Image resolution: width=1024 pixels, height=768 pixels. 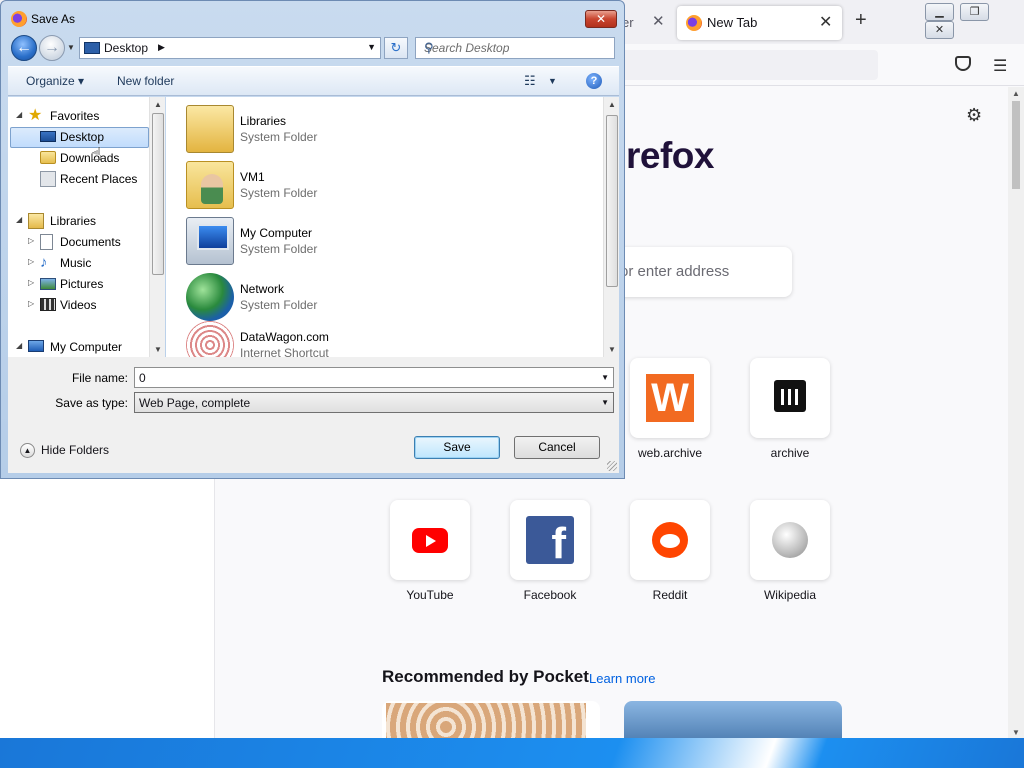 What do you see at coordinates (612, 466) in the screenshot?
I see `resize-grip-icon` at bounding box center [612, 466].